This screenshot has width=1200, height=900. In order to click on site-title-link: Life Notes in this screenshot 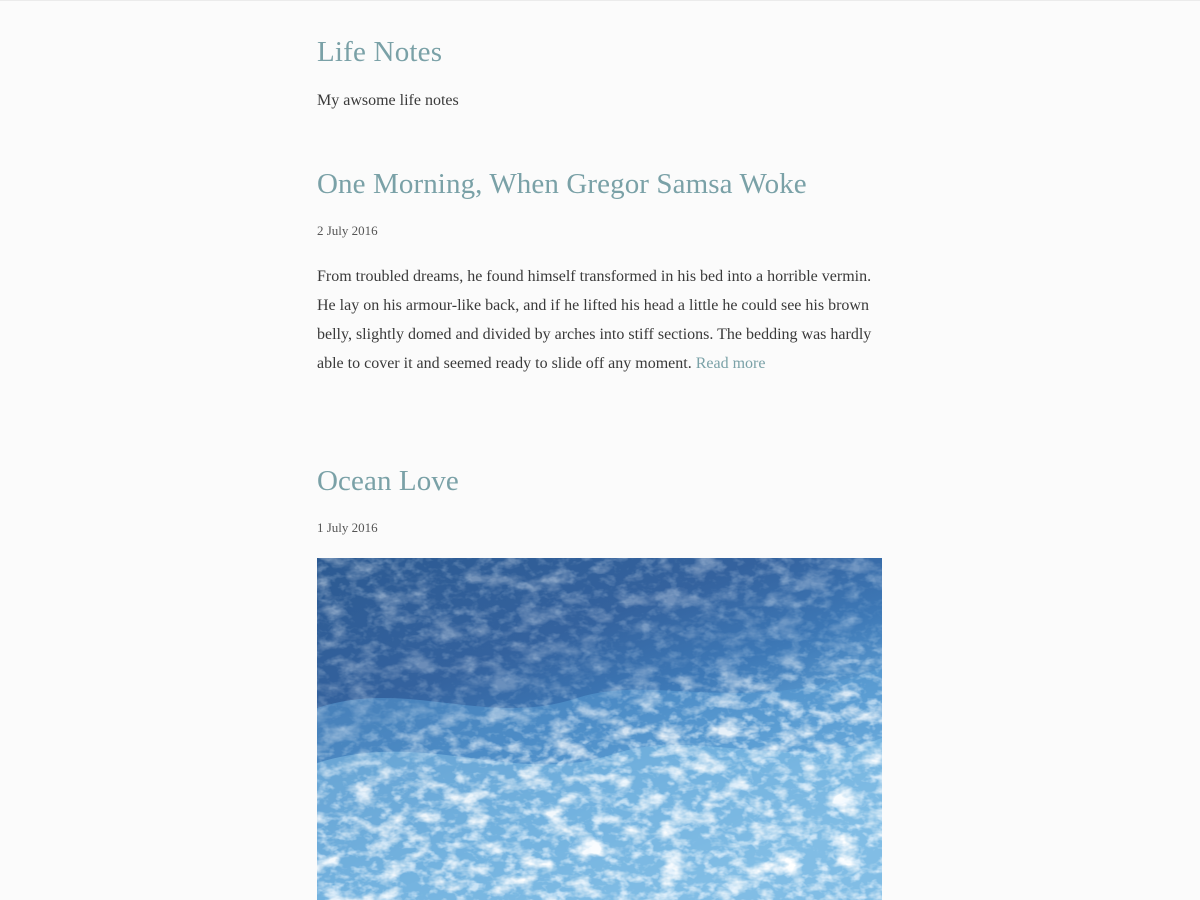, I will do `click(379, 52)`.